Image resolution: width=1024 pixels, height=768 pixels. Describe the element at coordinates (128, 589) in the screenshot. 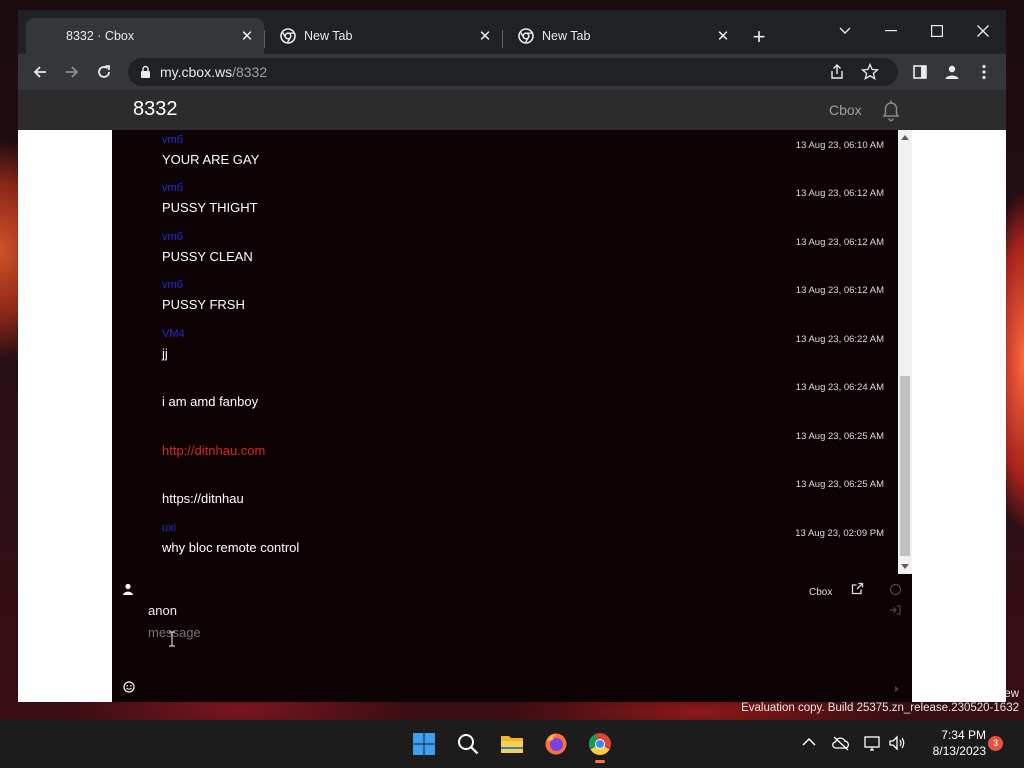

I see `user-icon` at that location.